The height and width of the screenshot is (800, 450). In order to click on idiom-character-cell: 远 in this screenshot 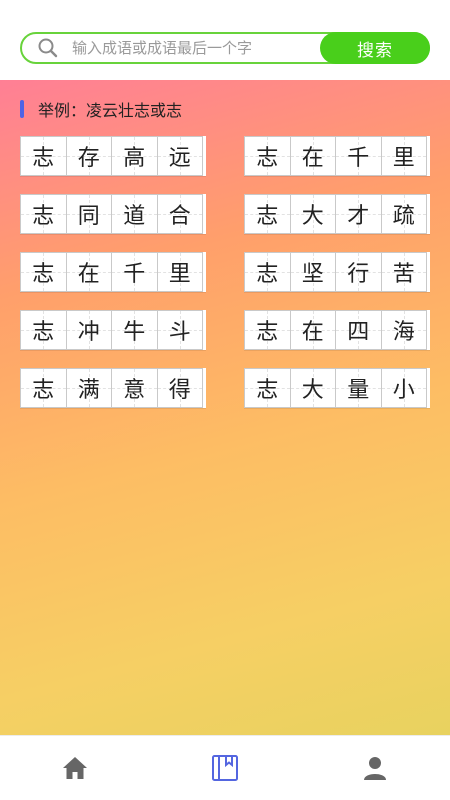, I will do `click(179, 156)`.